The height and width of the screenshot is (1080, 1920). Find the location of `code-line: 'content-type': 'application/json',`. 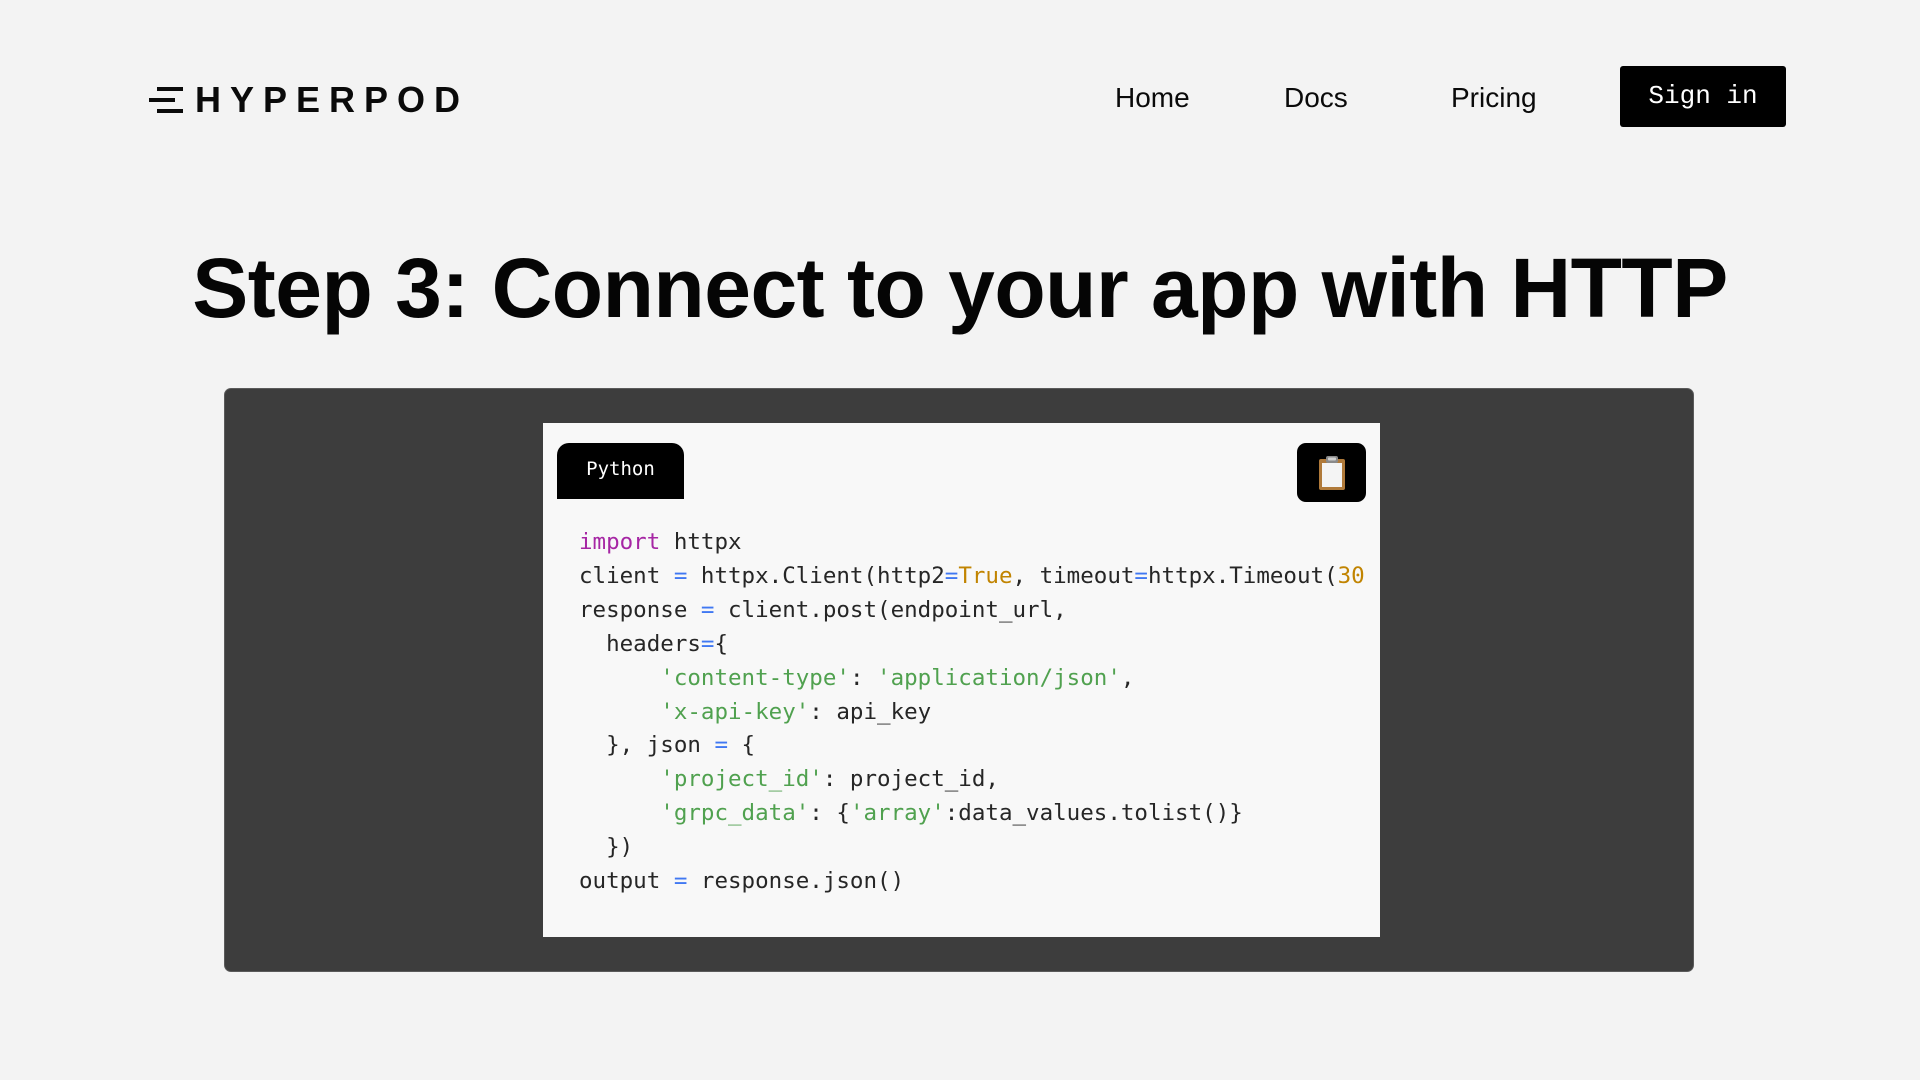

code-line: 'content-type': 'application/json', is located at coordinates (972, 679).